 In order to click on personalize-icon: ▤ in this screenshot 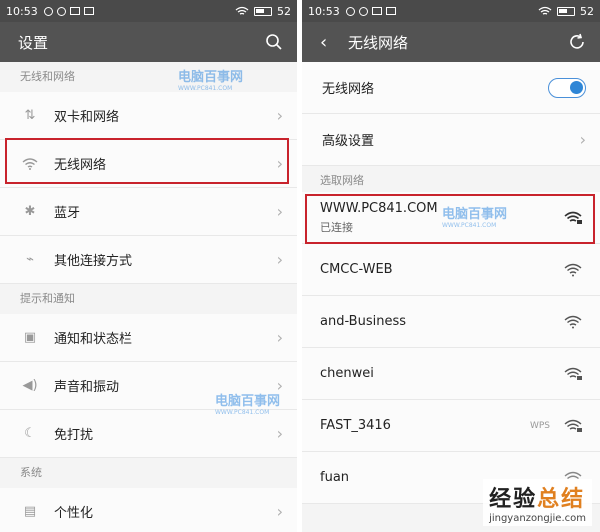, I will do `click(30, 511)`.